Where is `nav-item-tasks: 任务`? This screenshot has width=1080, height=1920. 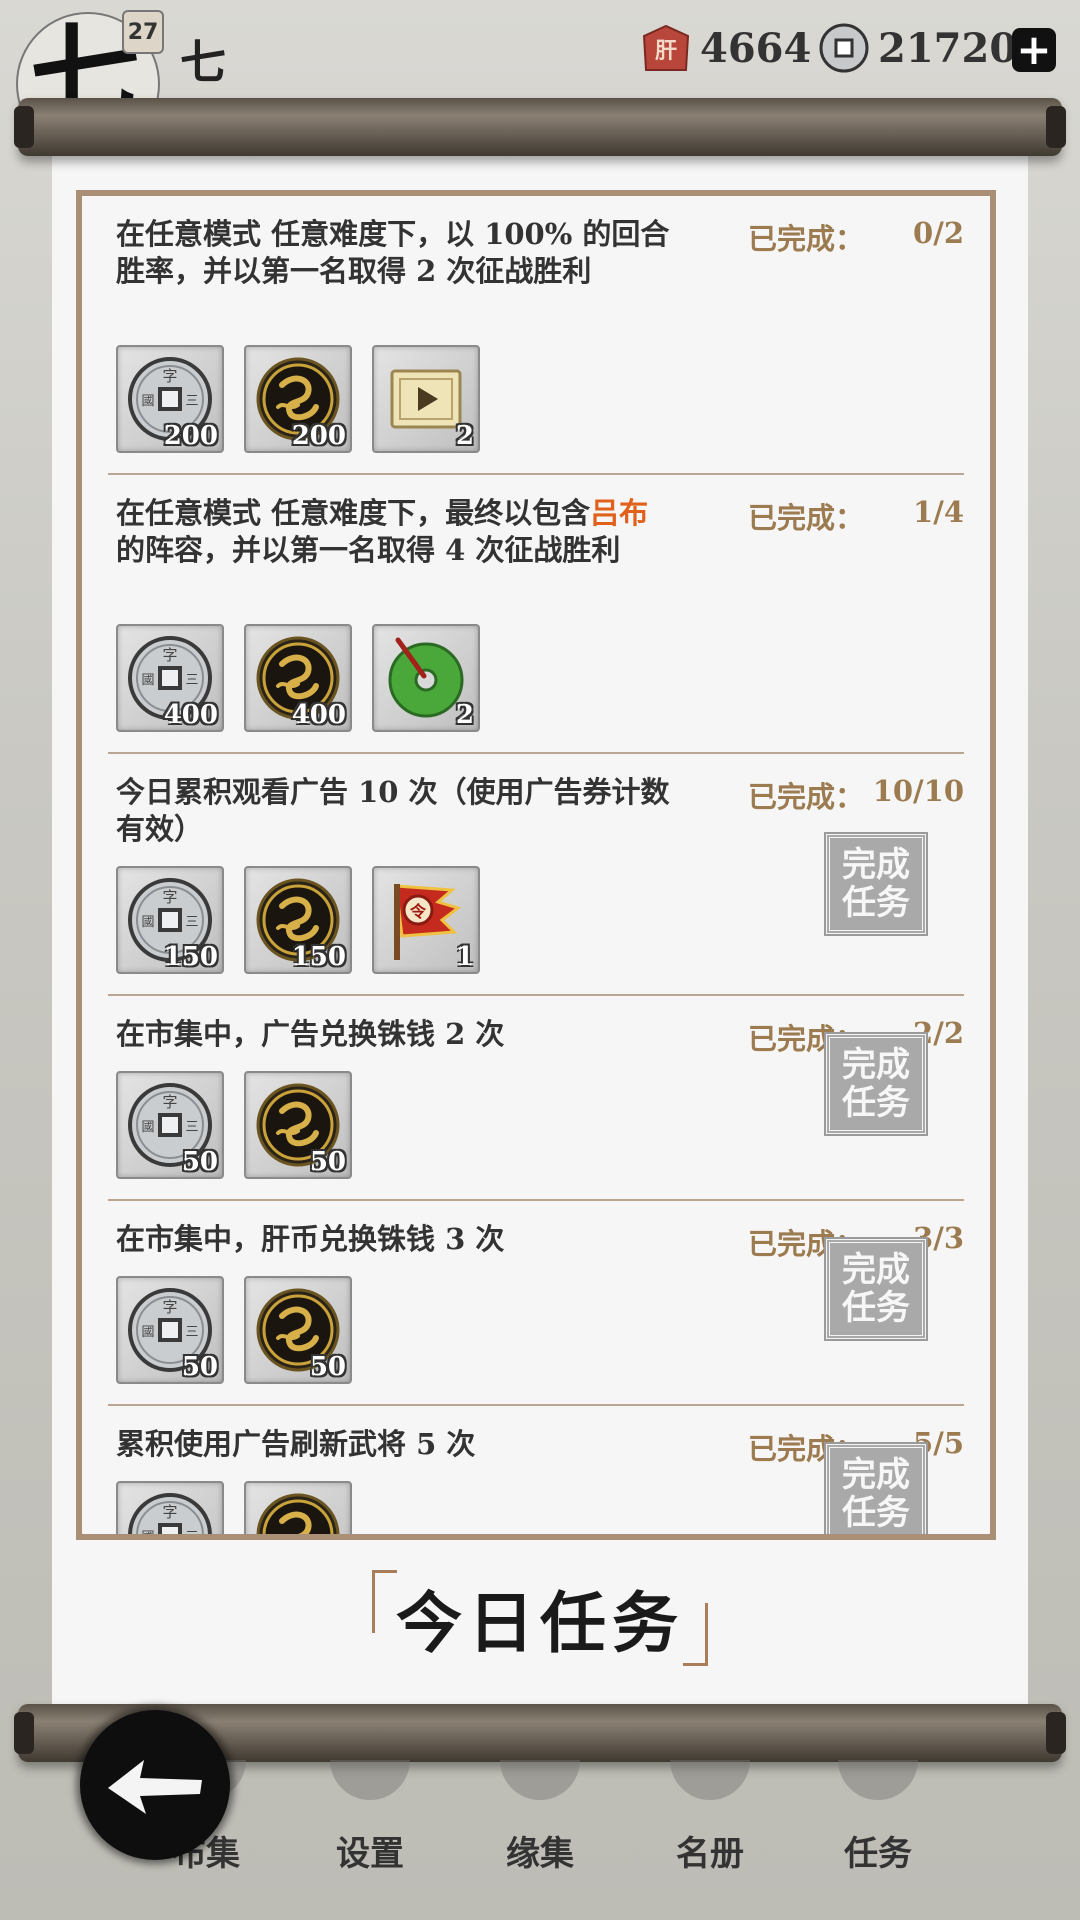
nav-item-tasks: 任务 is located at coordinates (878, 1840).